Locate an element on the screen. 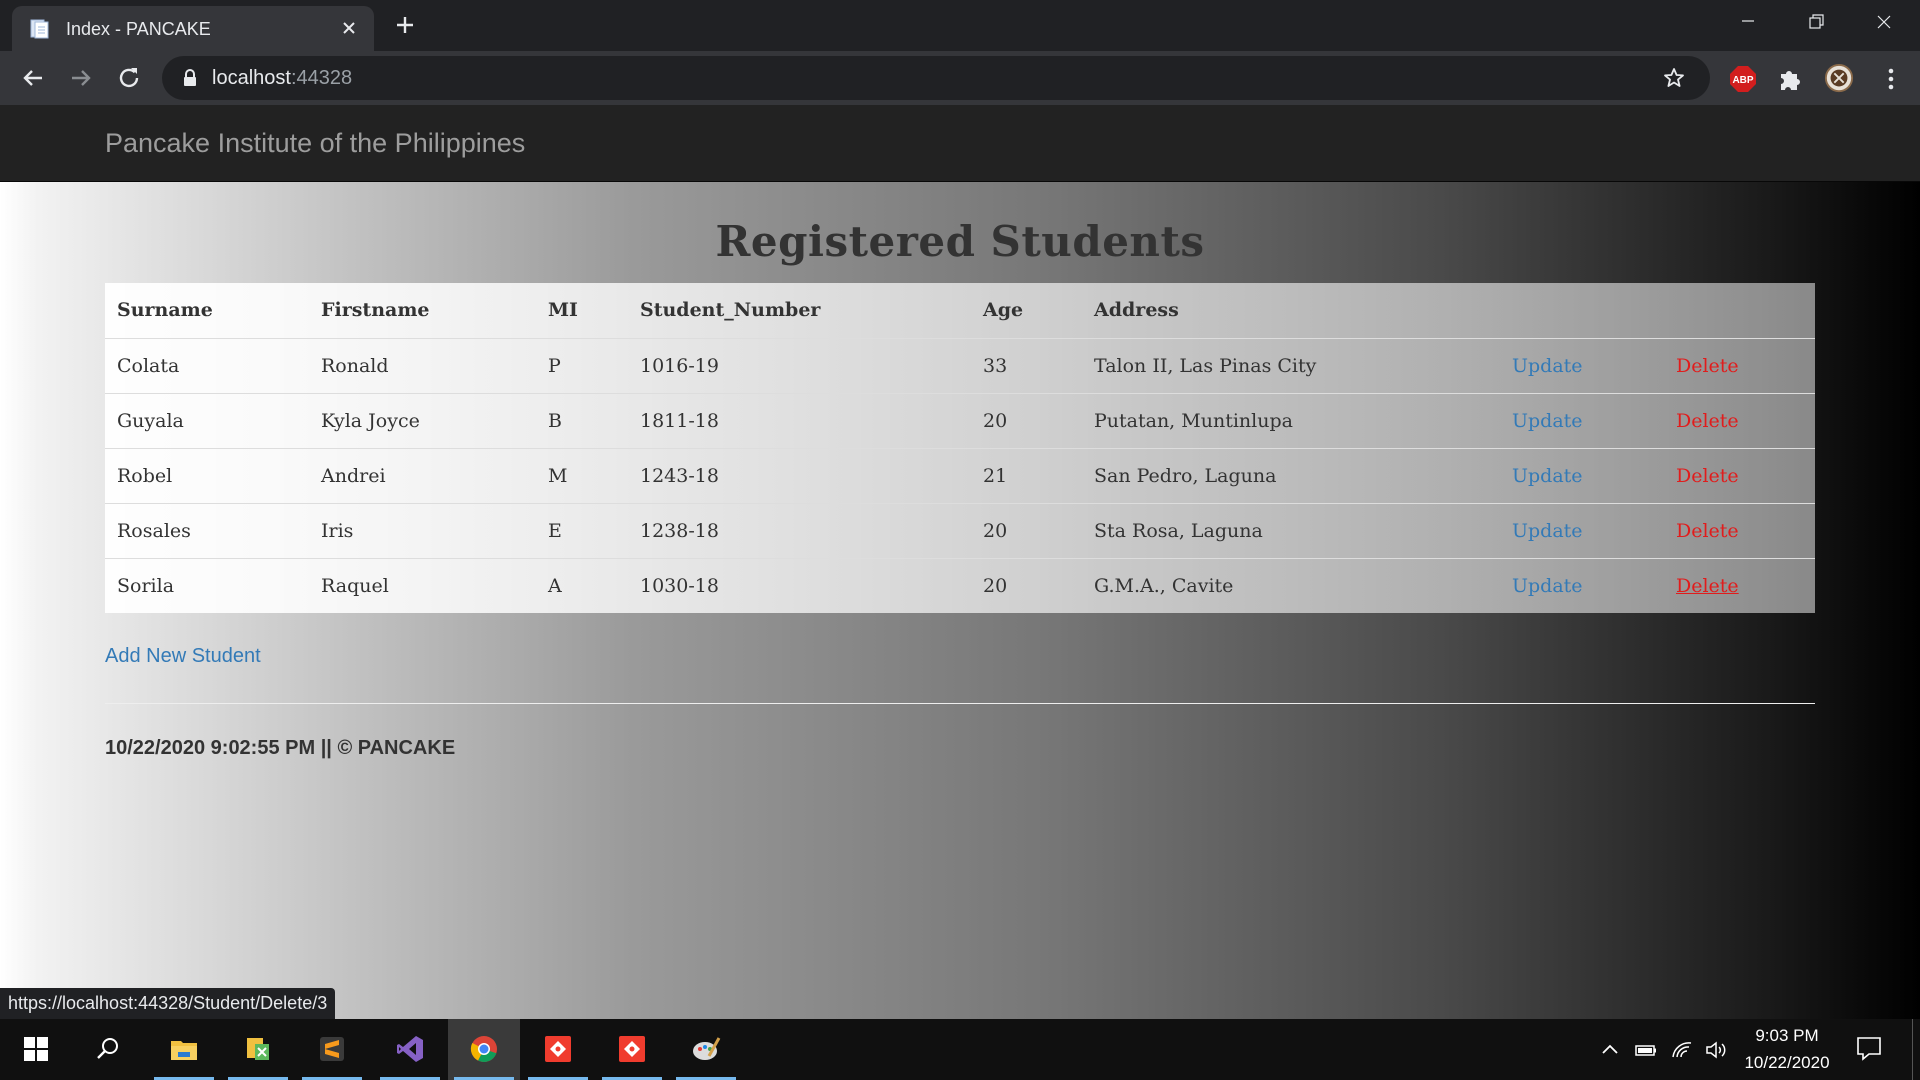 The width and height of the screenshot is (1920, 1080). file-explorer-icon is located at coordinates (184, 1050).